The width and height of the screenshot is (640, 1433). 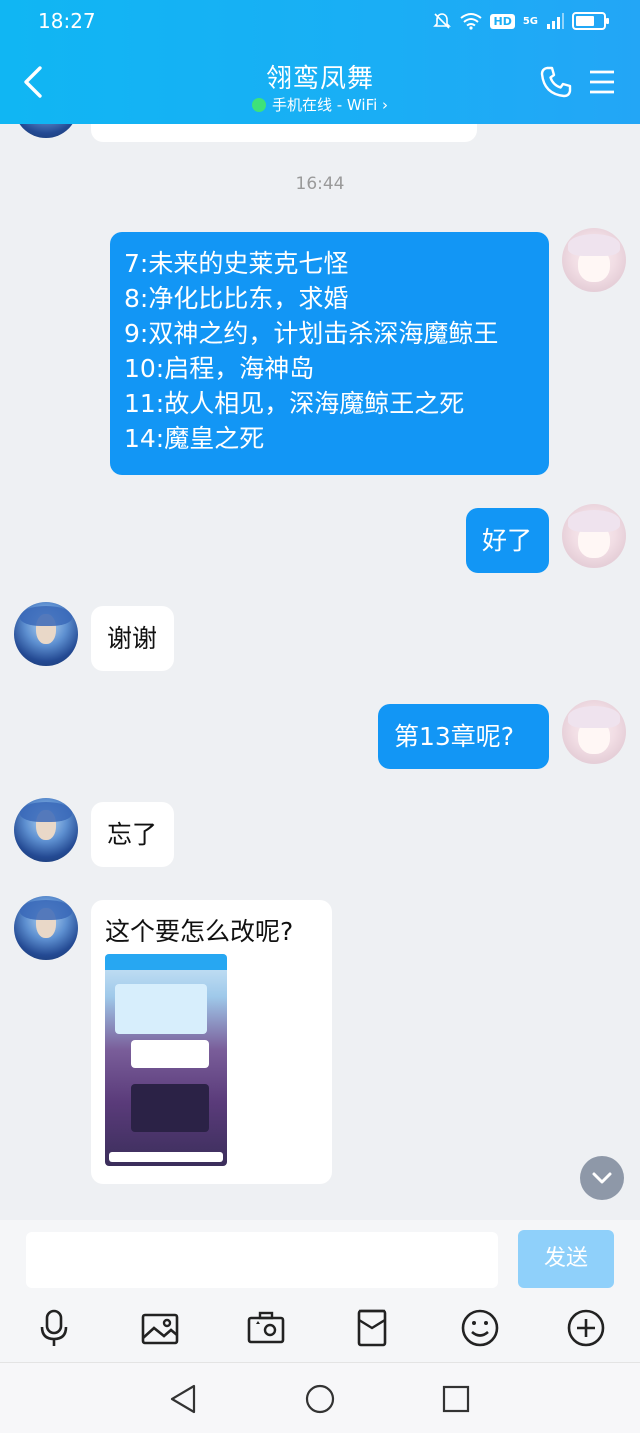 I want to click on scroll-to-bottom-button, so click(x=602, y=1178).